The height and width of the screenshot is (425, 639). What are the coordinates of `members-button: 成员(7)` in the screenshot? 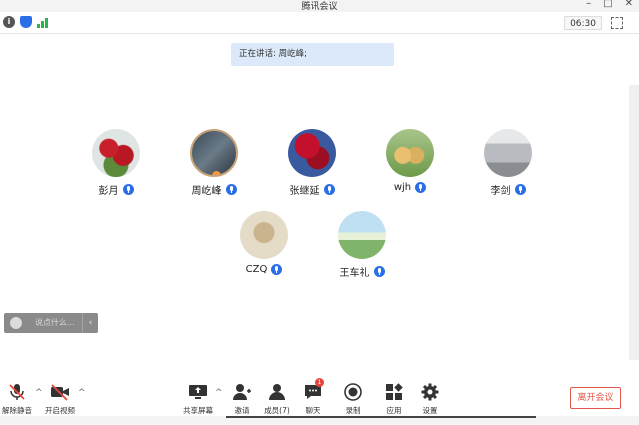 It's located at (277, 399).